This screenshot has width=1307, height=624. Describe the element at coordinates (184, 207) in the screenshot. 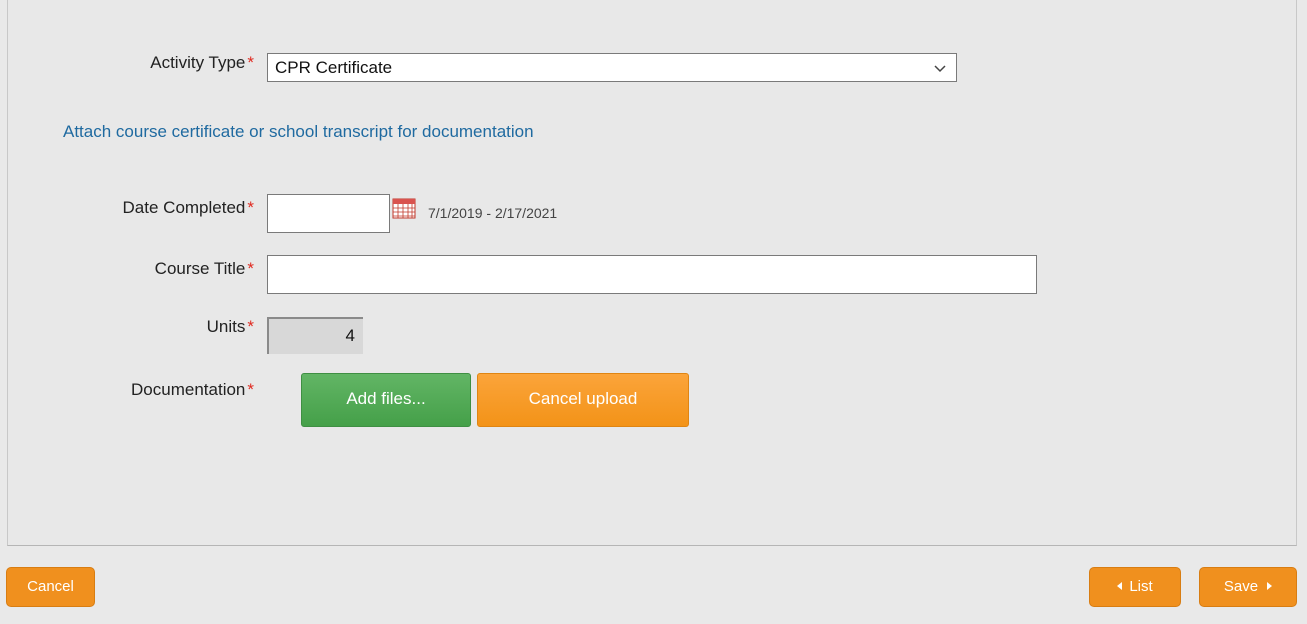

I see `date-completed-label-text: Date Completed` at that location.